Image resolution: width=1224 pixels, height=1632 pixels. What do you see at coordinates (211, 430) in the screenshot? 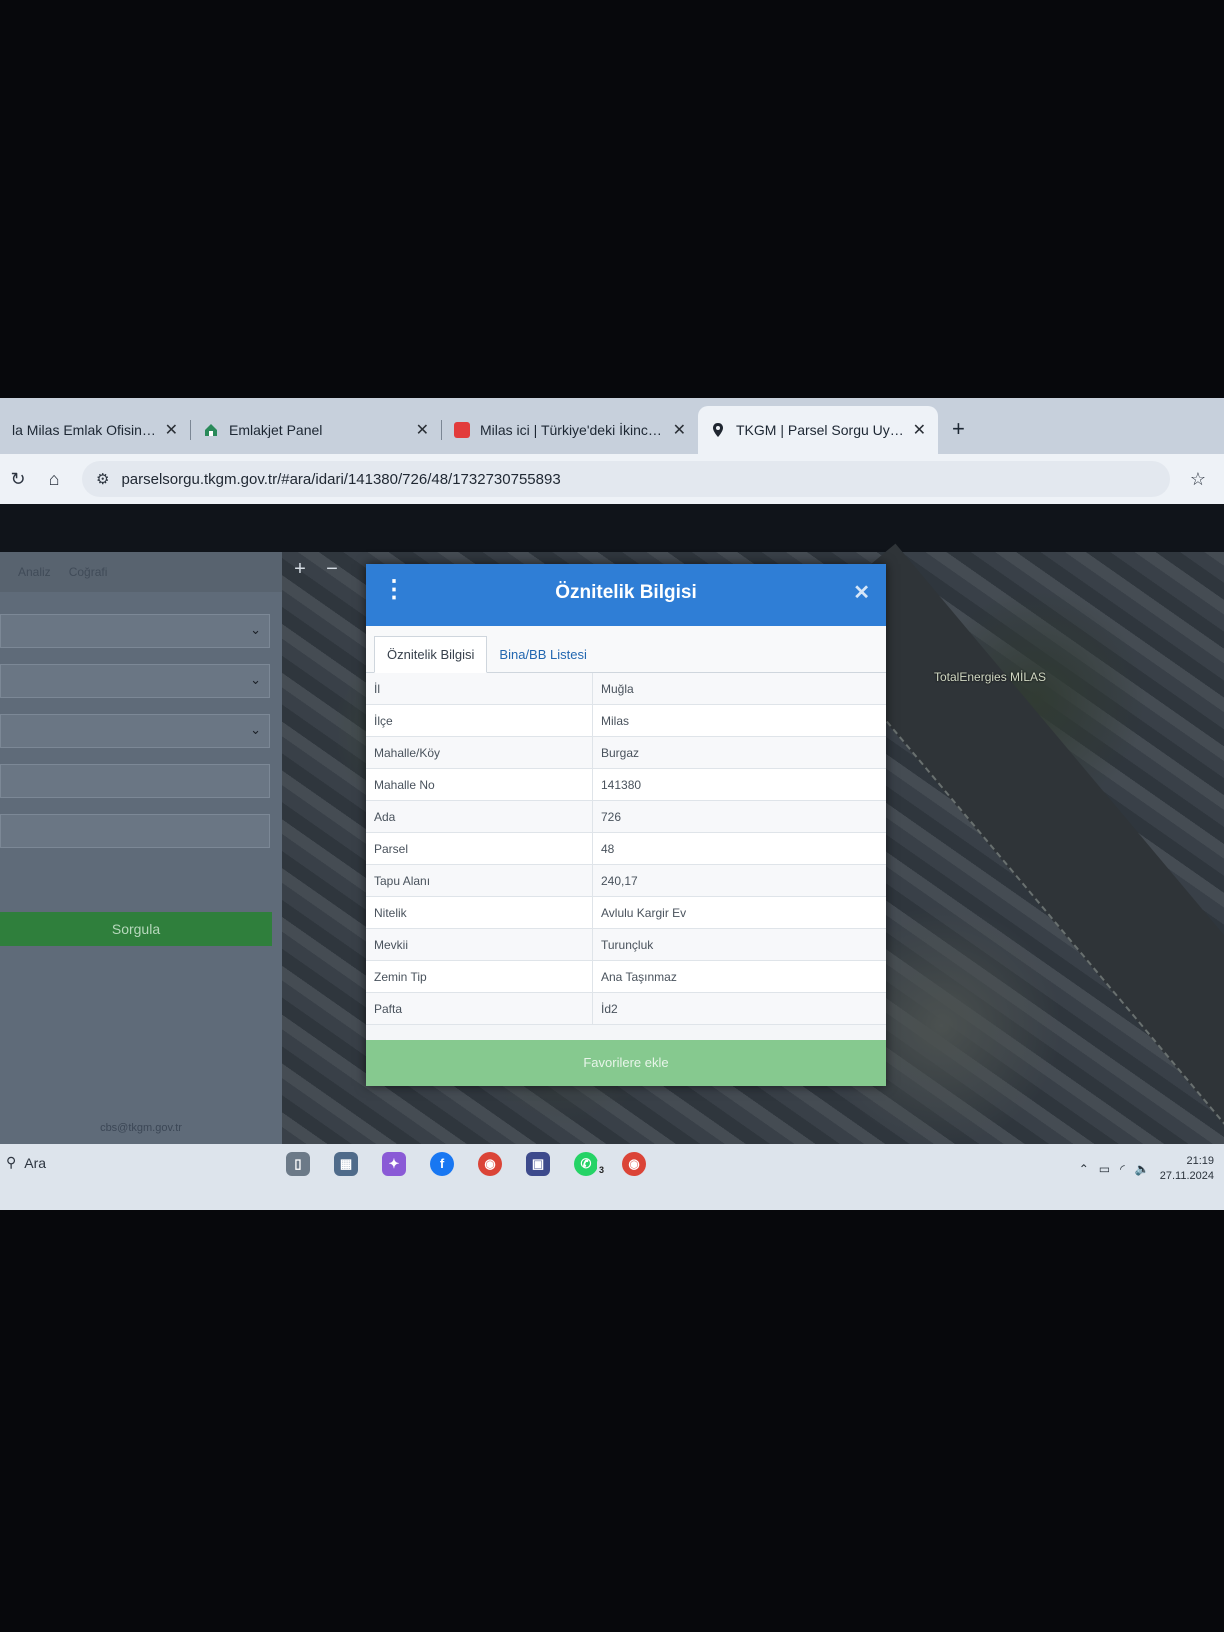
I see `emlakjet-icon` at bounding box center [211, 430].